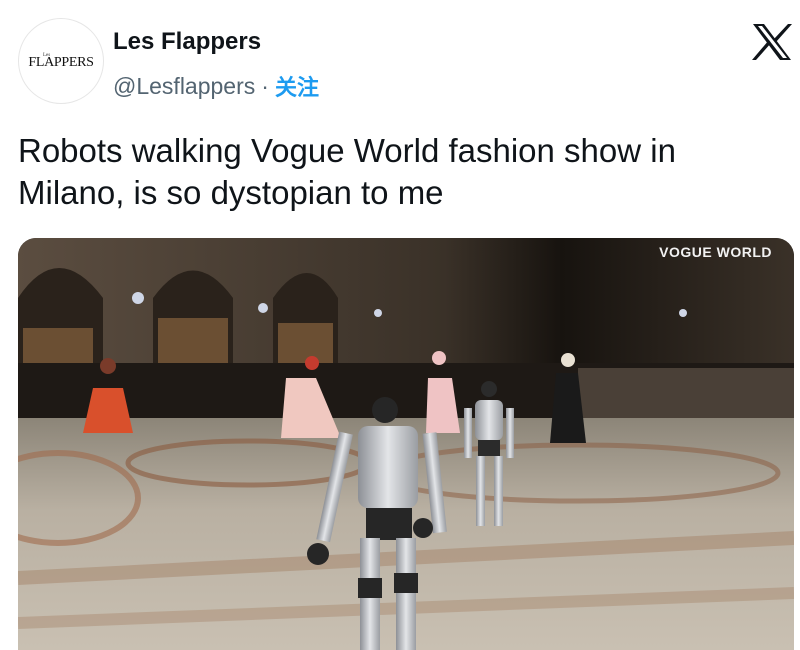 This screenshot has width=800, height=650. I want to click on author-handle: @Lesflappers, so click(184, 86).